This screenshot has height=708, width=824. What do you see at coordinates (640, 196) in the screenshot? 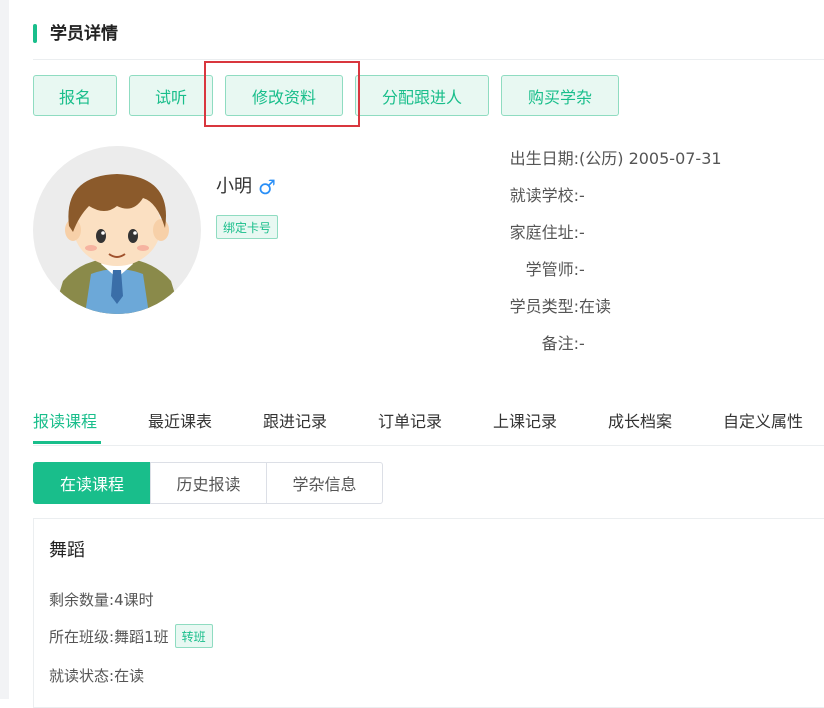
I see `info-school: 就读学校: -` at bounding box center [640, 196].